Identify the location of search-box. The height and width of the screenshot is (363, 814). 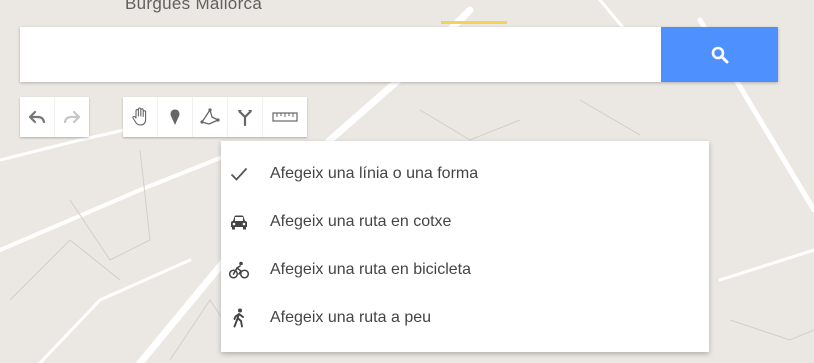
(399, 54).